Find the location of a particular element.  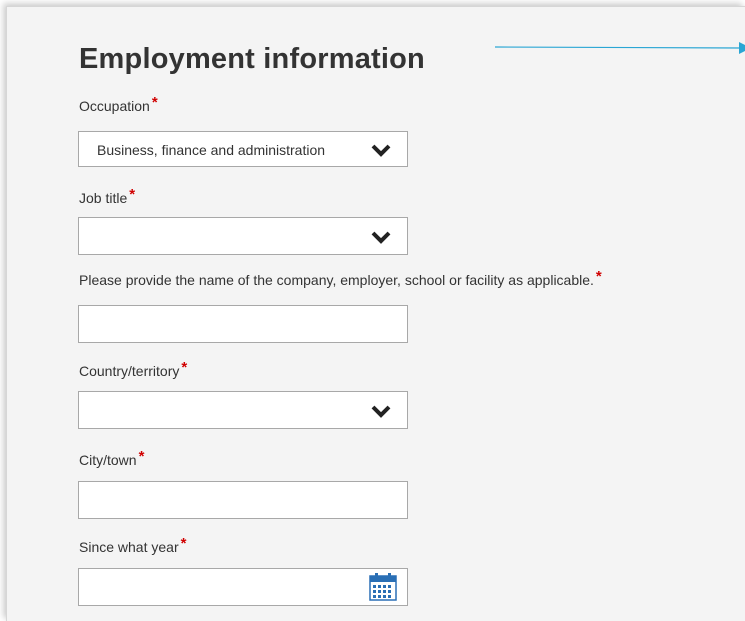

job-title-label: Job title * is located at coordinates (107, 196).